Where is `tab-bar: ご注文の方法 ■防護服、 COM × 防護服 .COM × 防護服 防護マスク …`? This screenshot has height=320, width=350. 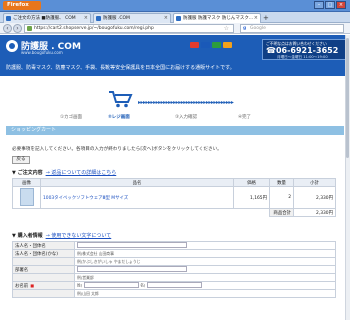
tab-bar: ご注文の方法 ■防護服、 COM × 防護服 .COM × 防護服 防護マスク … is located at coordinates (175, 17).